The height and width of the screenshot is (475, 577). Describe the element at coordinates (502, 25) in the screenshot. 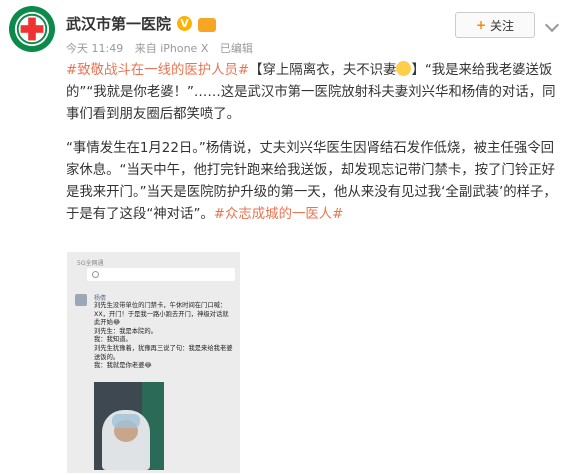

I see `follow-label: 关注` at that location.